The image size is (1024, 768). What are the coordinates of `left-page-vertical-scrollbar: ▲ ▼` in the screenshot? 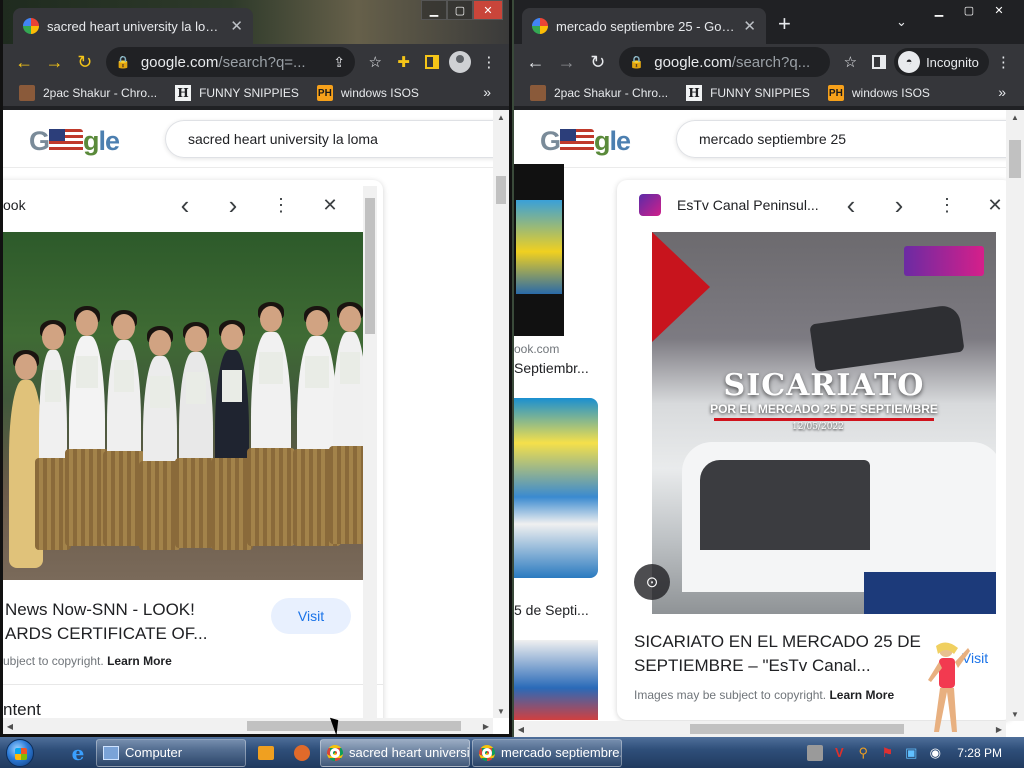 It's located at (501, 414).